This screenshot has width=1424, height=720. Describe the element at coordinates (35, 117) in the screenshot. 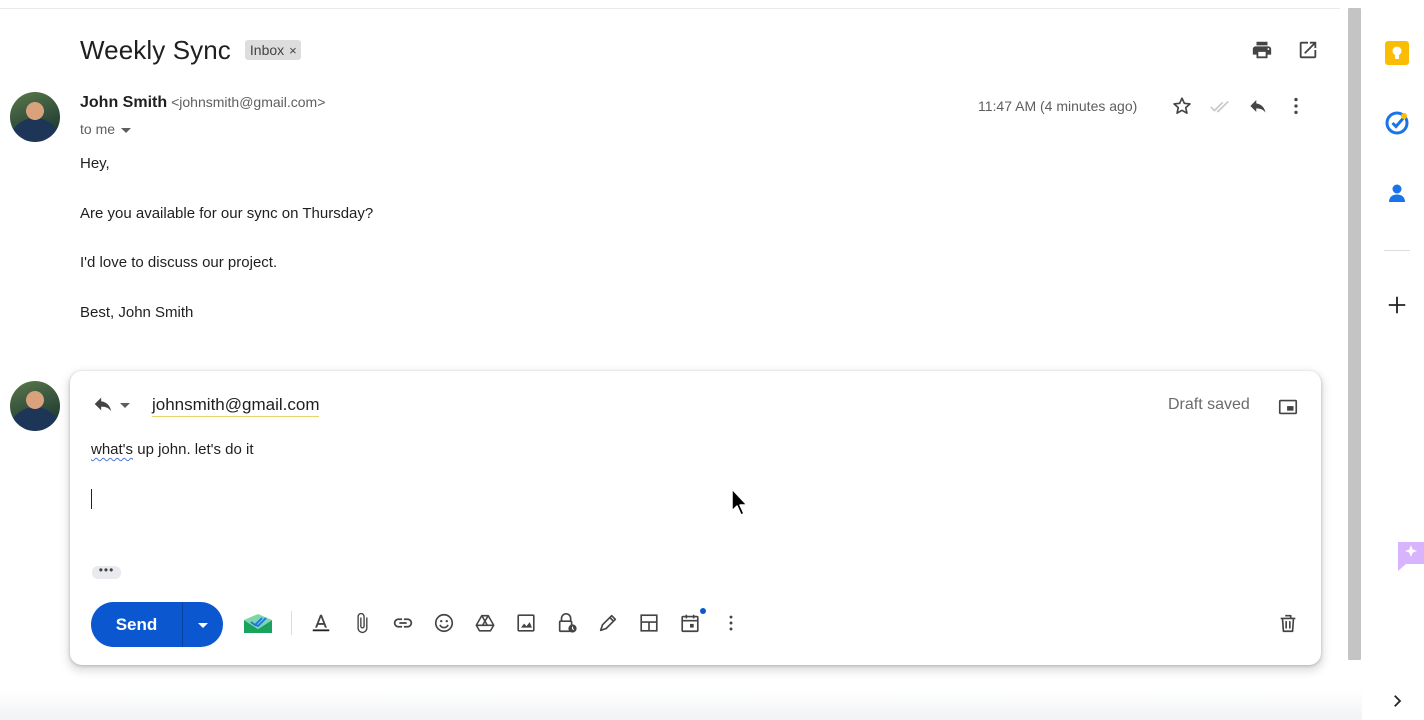

I see `sender-avatar` at that location.